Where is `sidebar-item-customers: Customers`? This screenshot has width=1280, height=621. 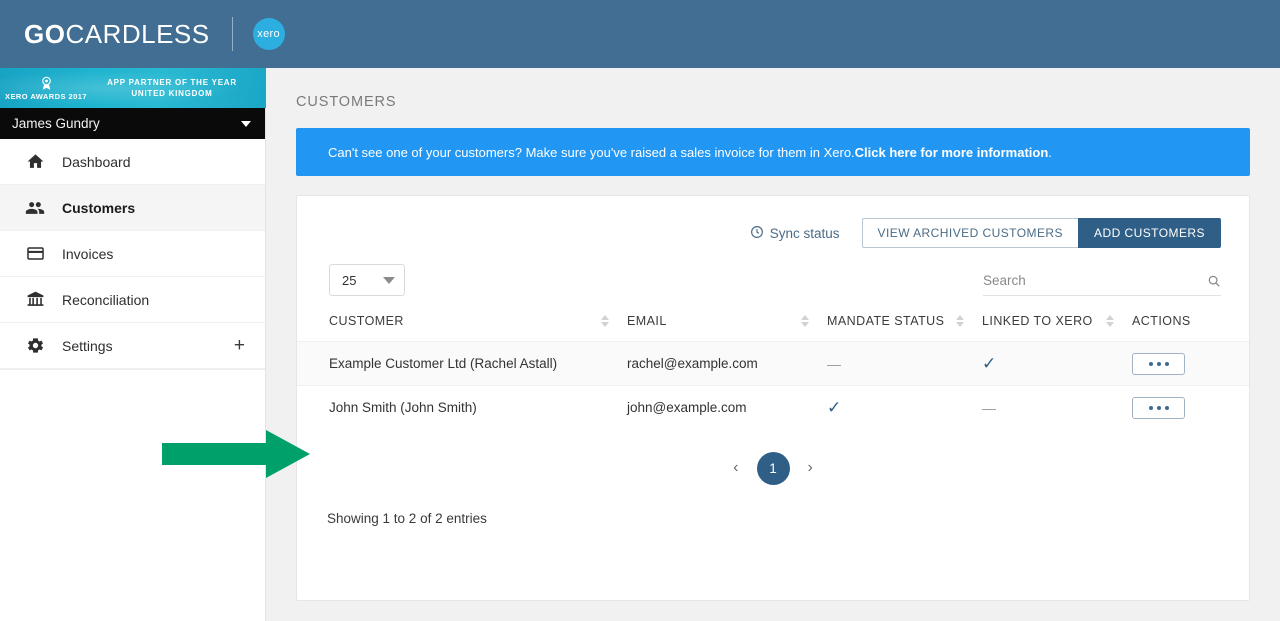 sidebar-item-customers: Customers is located at coordinates (132, 208).